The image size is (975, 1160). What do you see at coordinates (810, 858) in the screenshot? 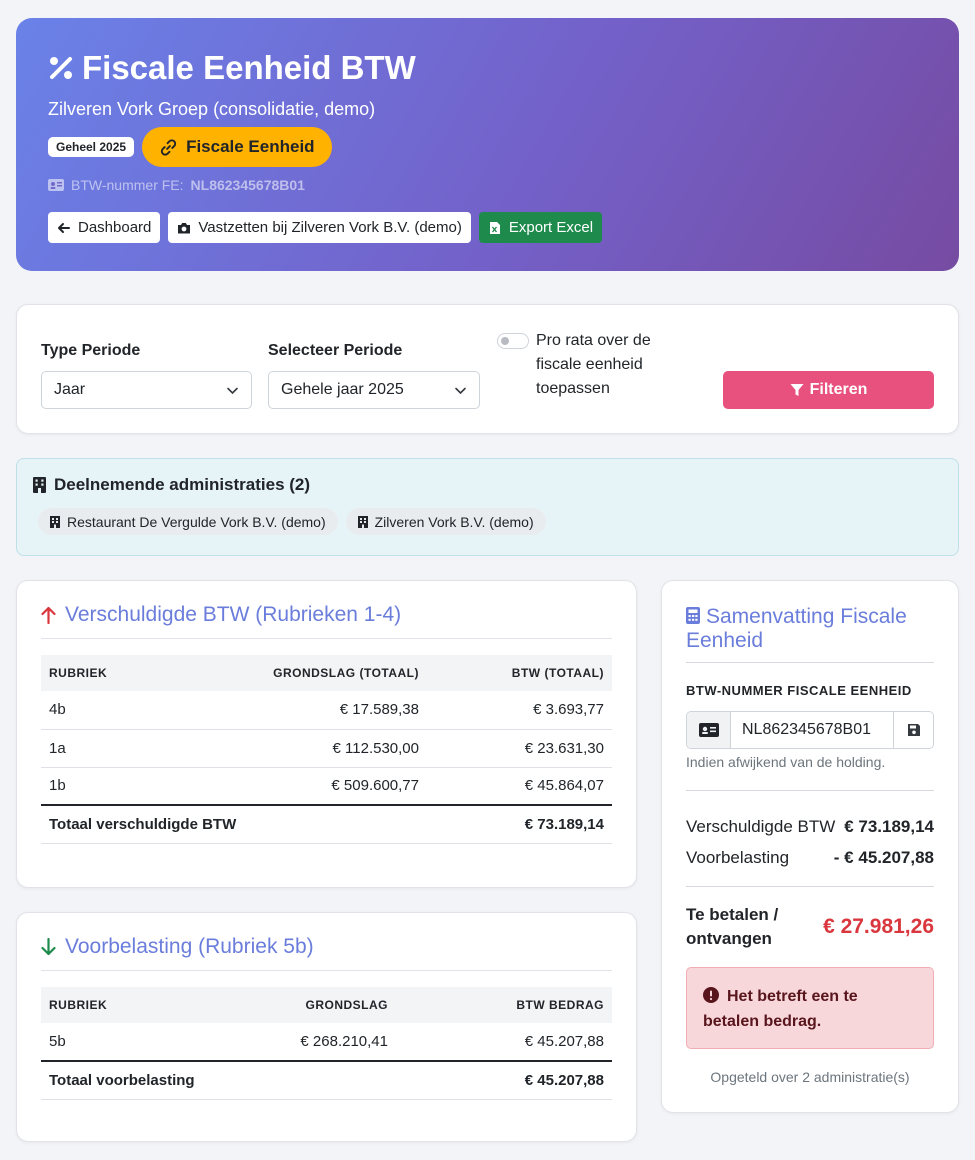
I see `summary-input-row: Voorbelasting - € 45.207,88` at bounding box center [810, 858].